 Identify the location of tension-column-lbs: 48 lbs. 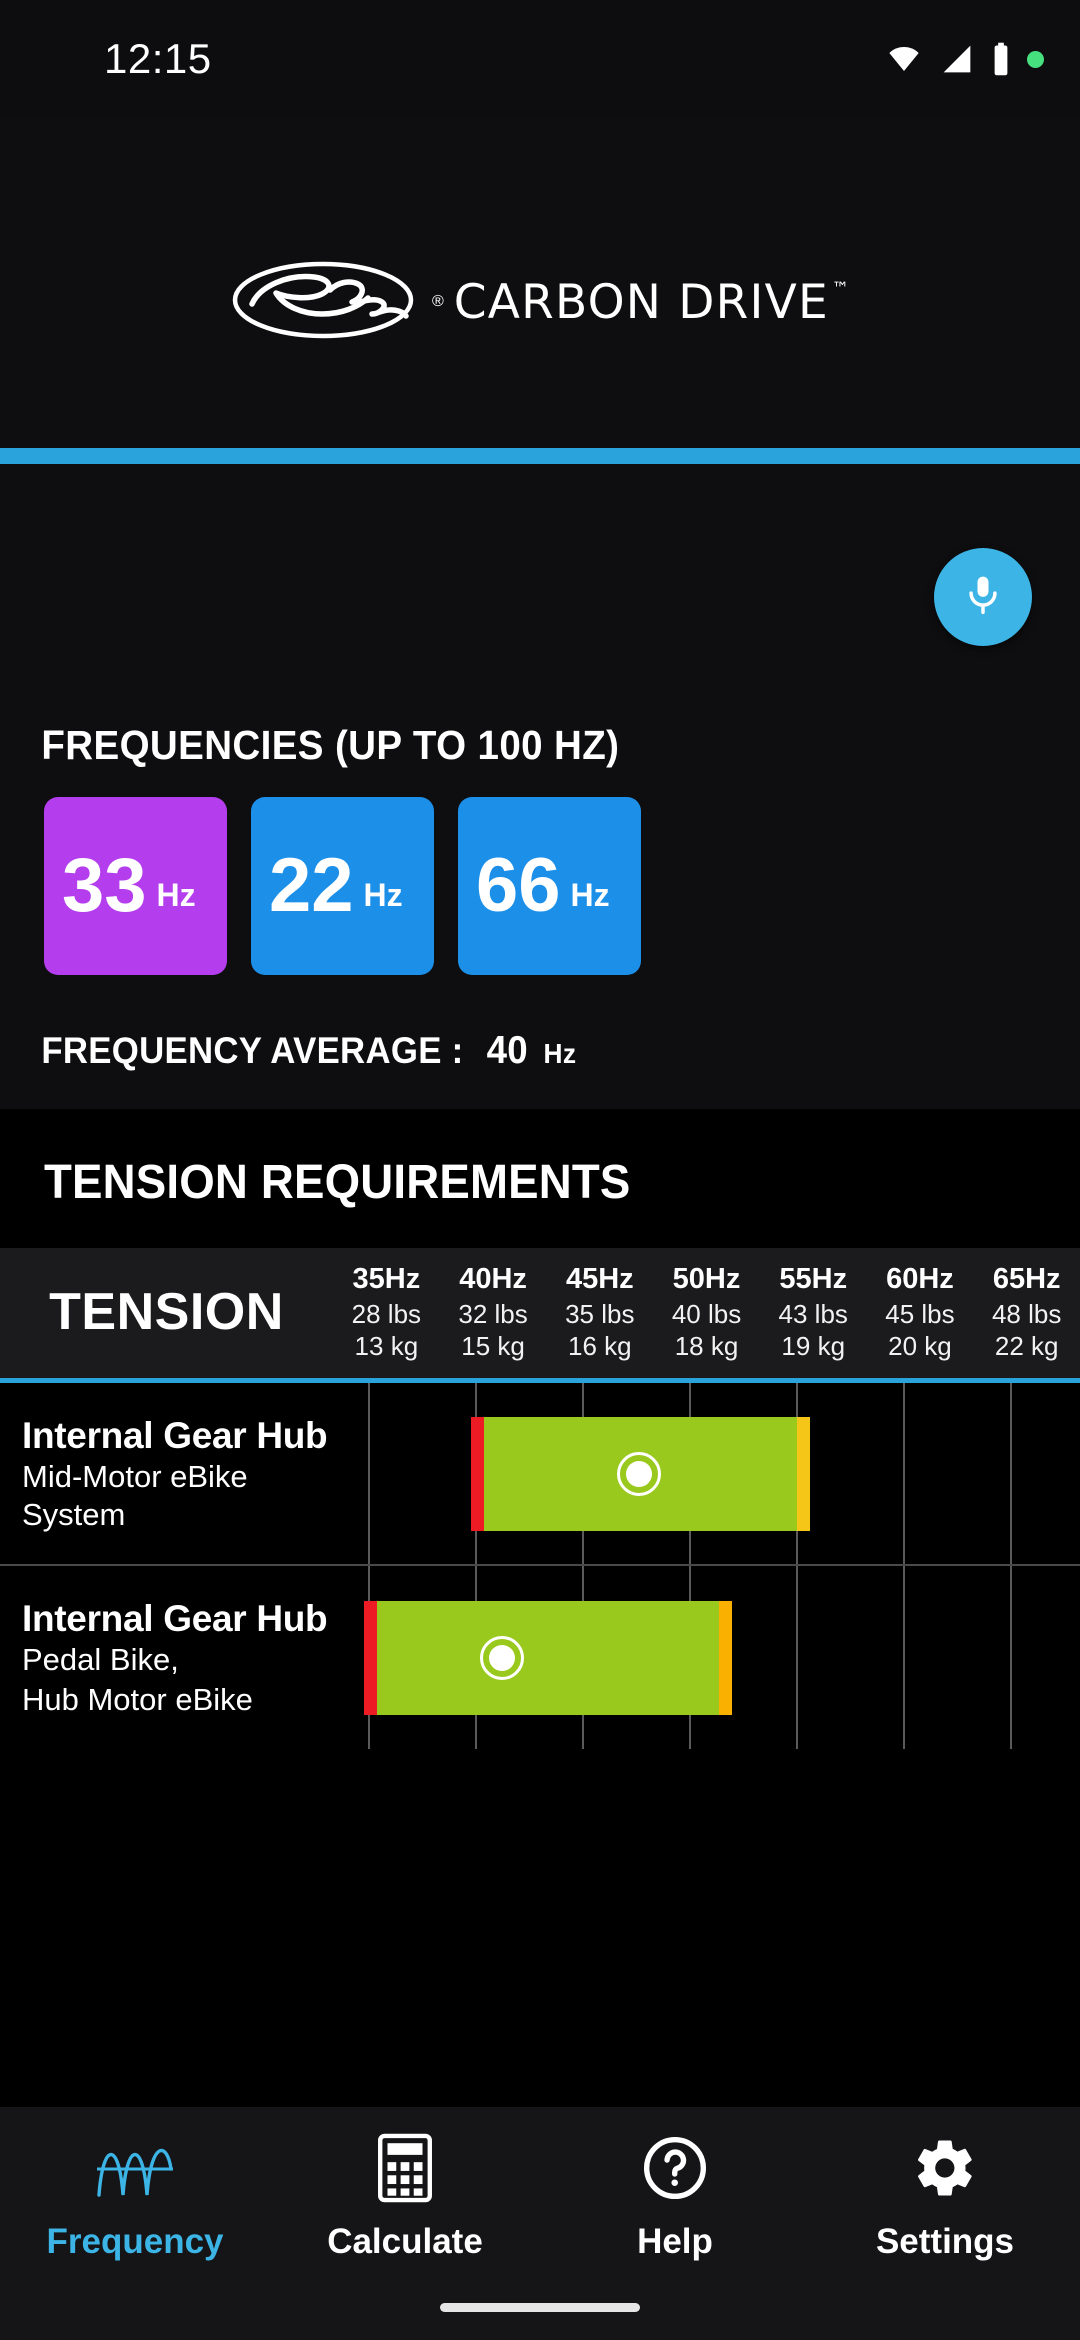
(1026, 1313).